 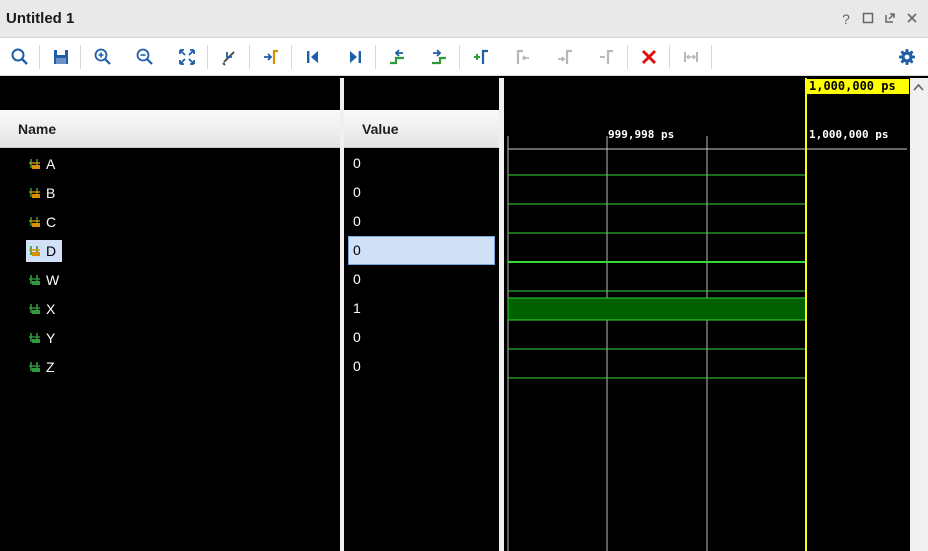 What do you see at coordinates (43, 309) in the screenshot?
I see `signal-name: X` at bounding box center [43, 309].